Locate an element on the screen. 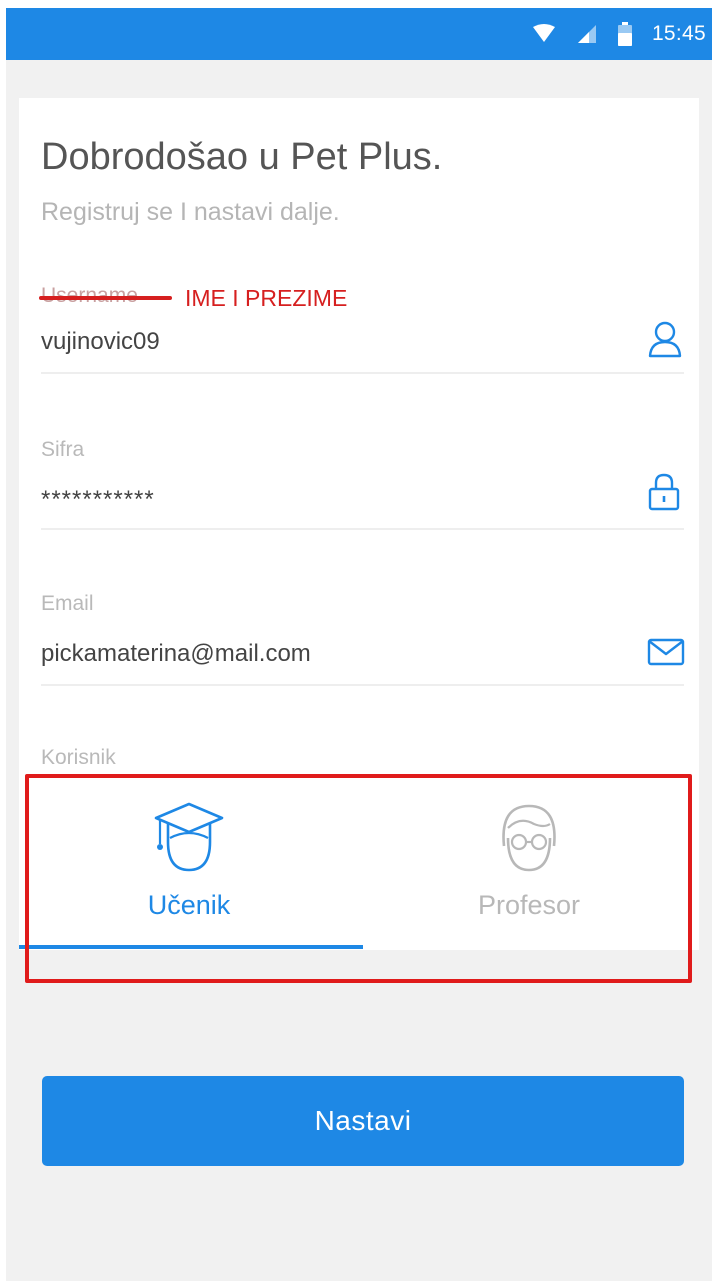 This screenshot has height=1281, width=716. professor-glasses-icon is located at coordinates (529, 838).